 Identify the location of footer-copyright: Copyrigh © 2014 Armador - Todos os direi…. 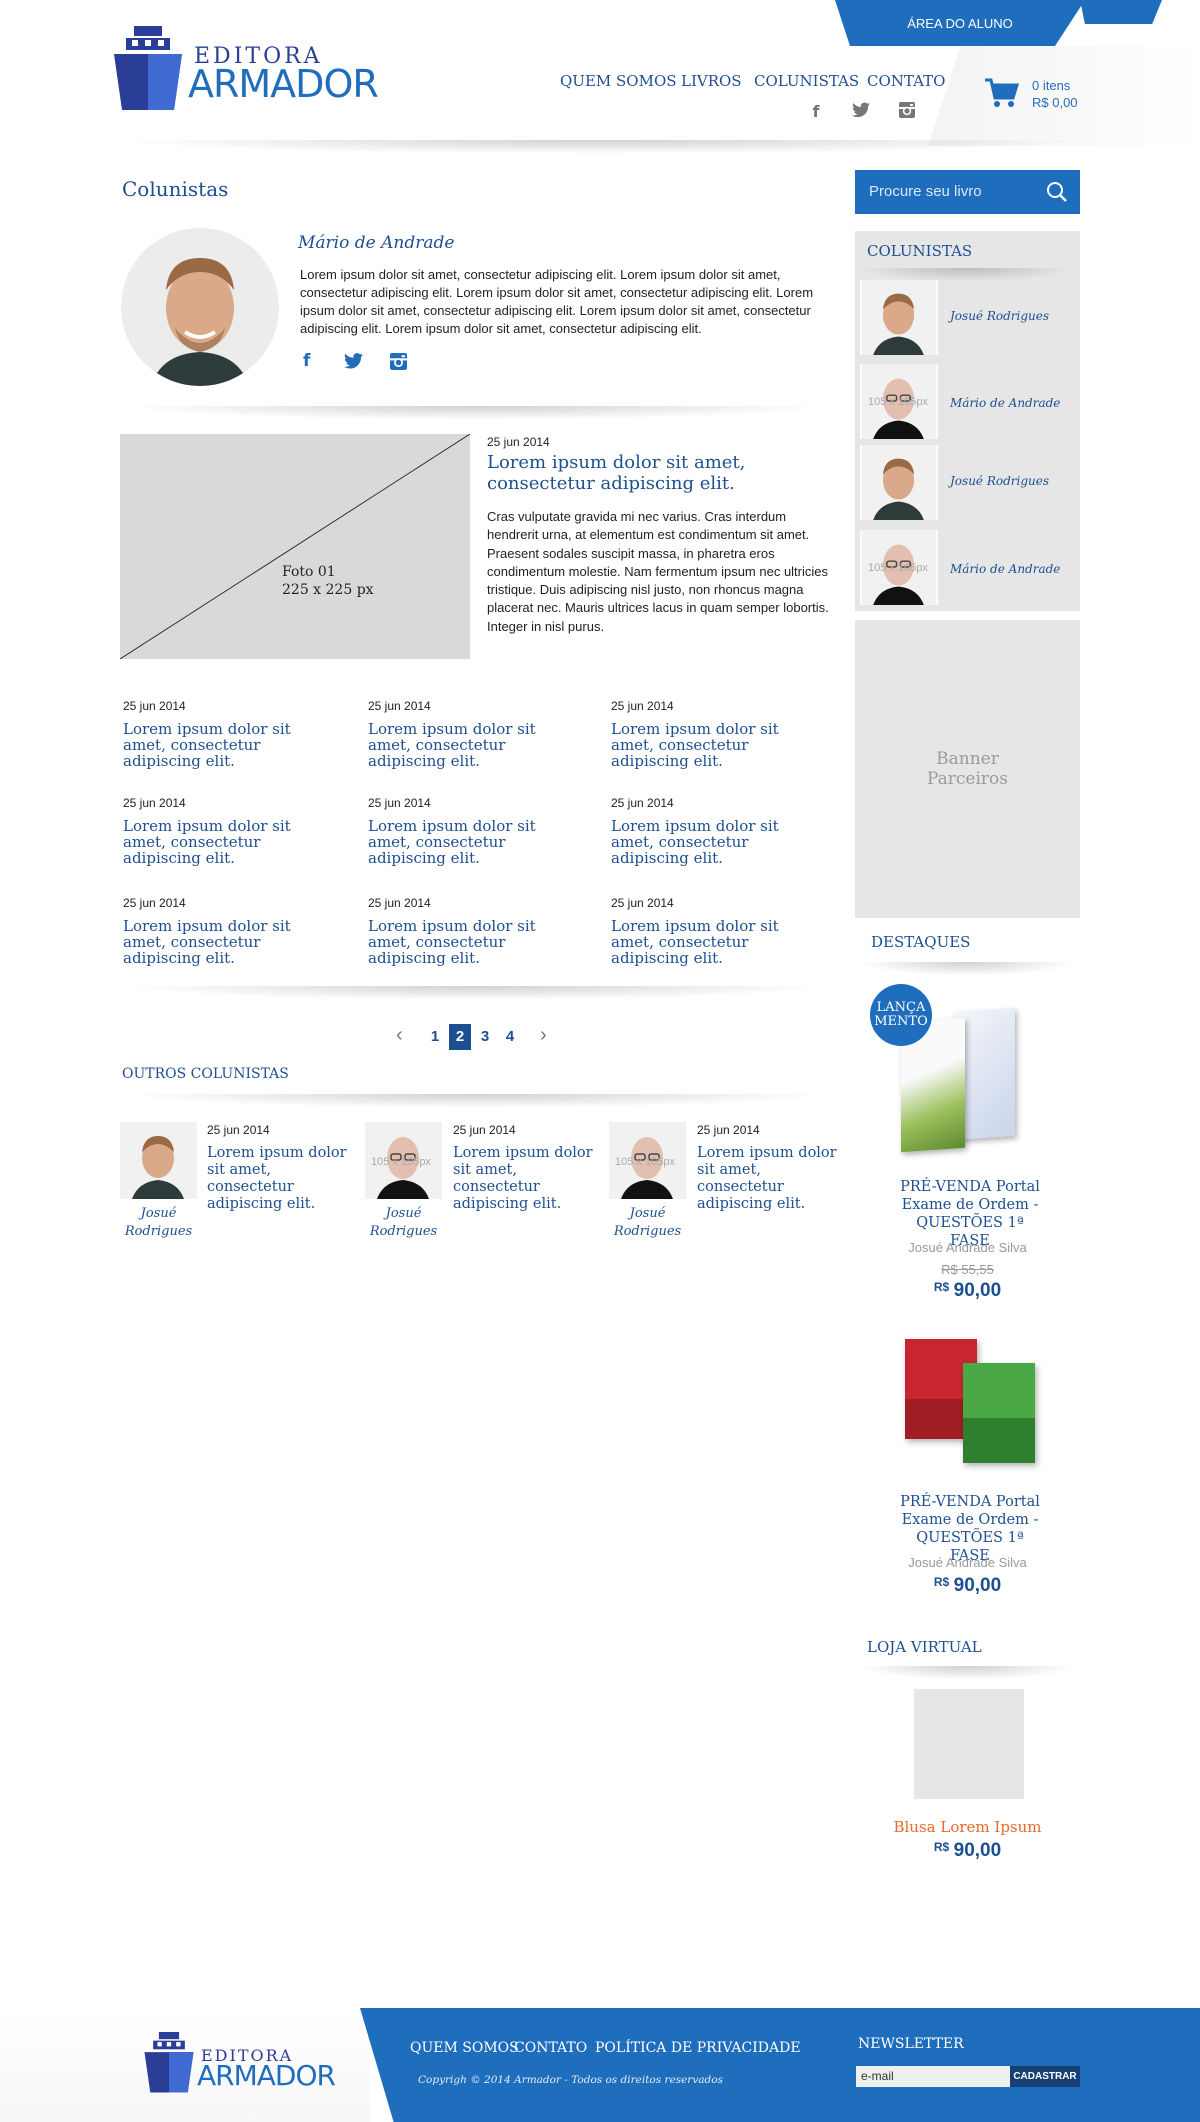
(570, 2080).